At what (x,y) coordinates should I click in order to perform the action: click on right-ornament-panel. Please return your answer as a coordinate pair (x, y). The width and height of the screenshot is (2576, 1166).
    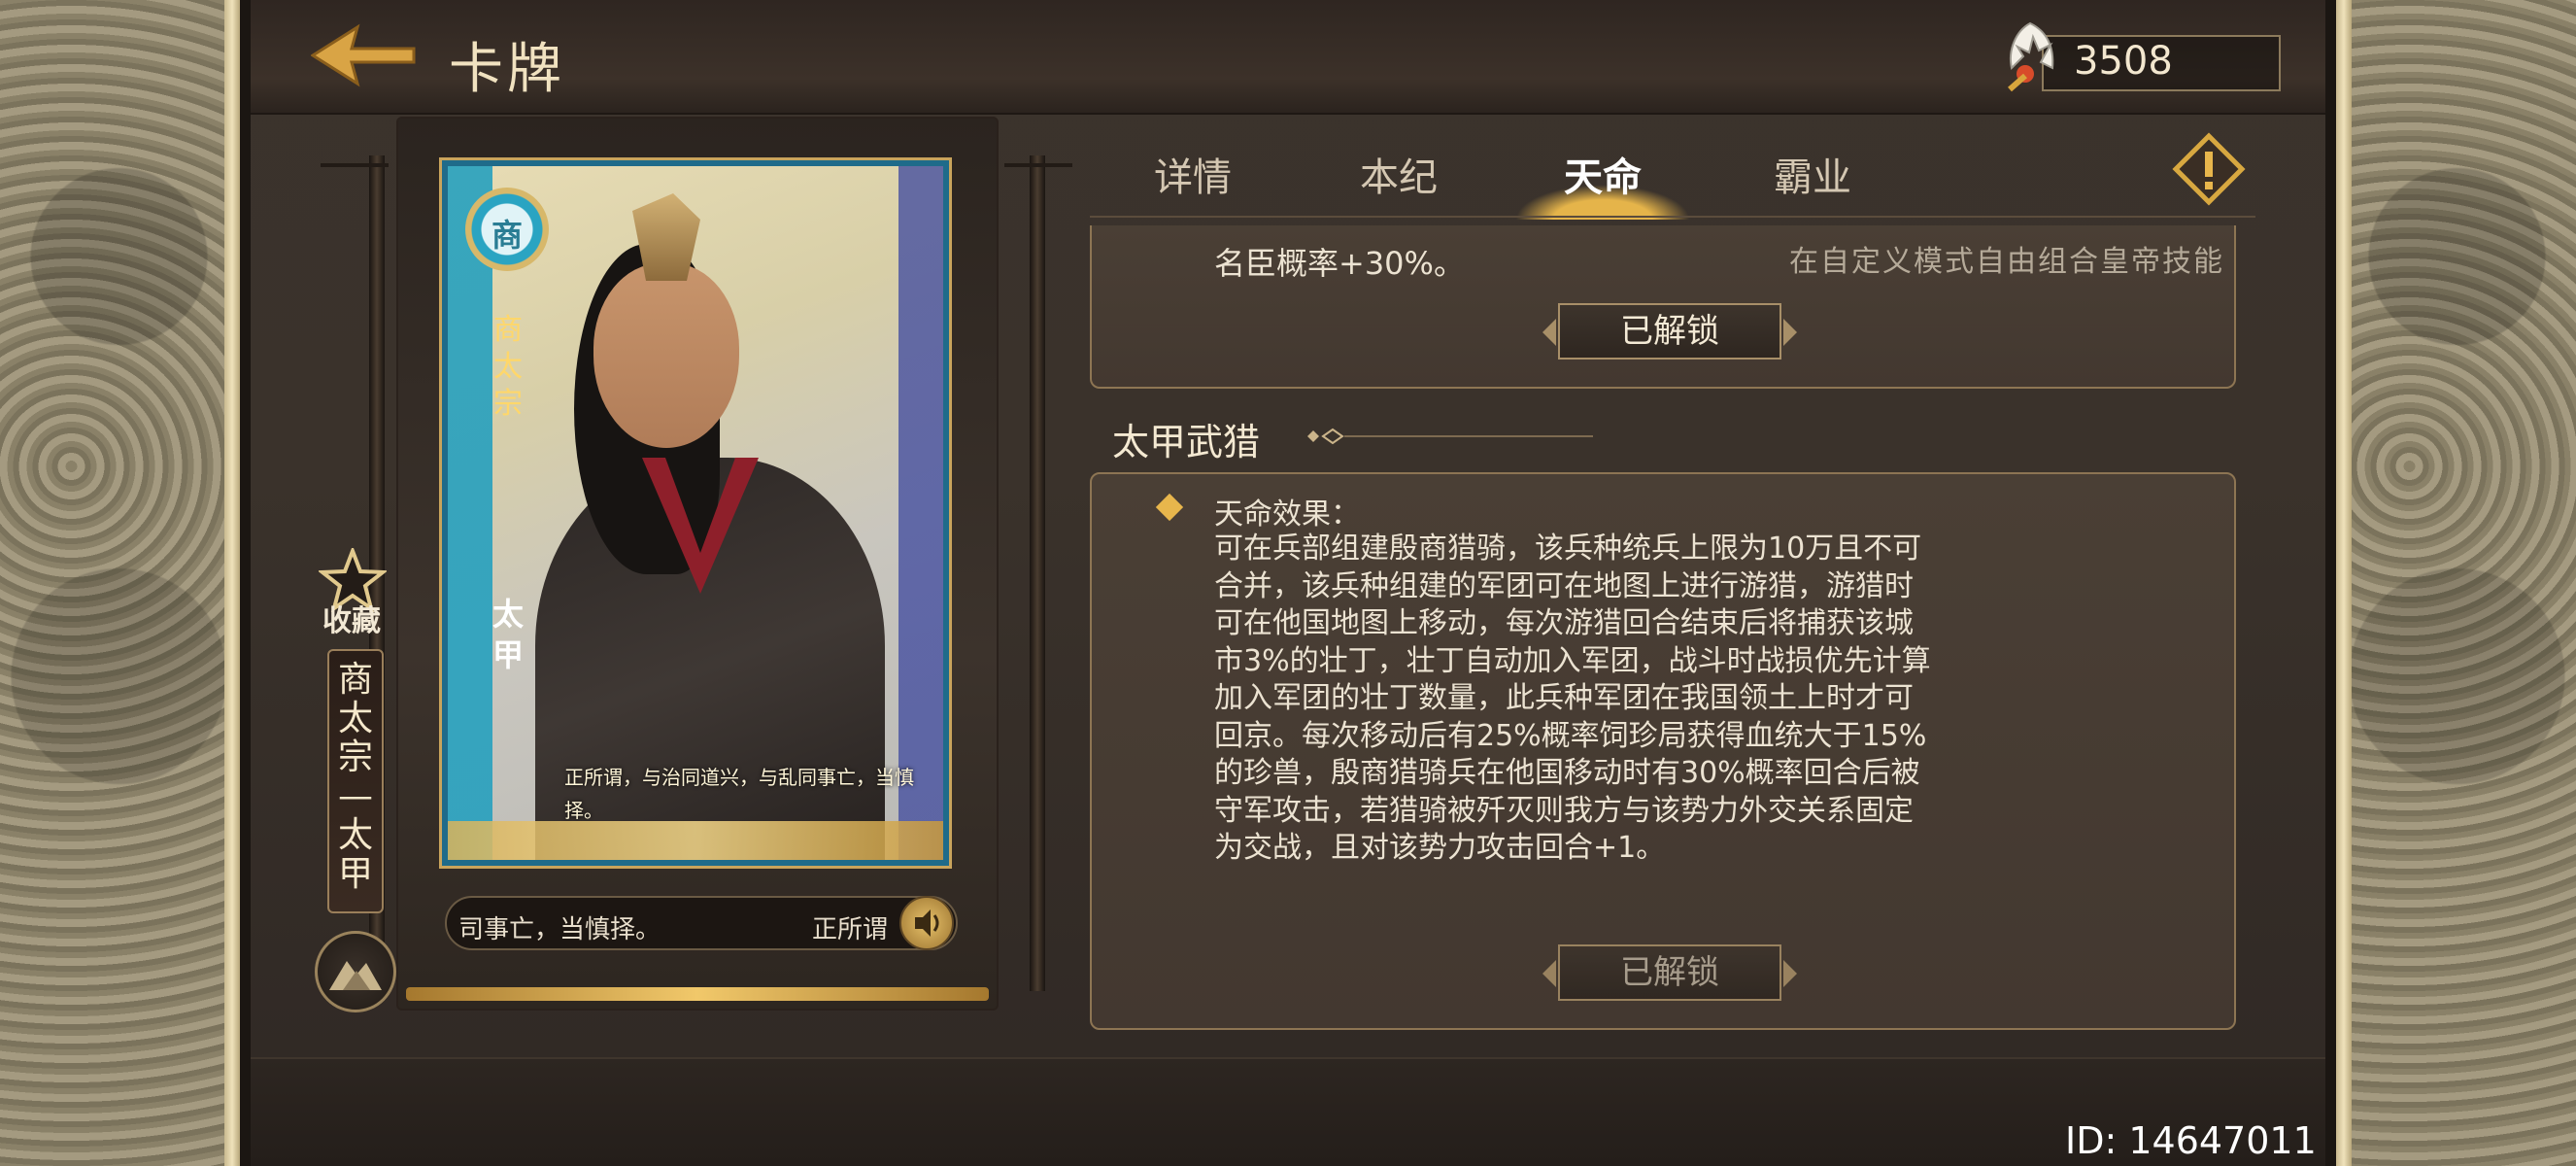
    Looking at the image, I should click on (2456, 583).